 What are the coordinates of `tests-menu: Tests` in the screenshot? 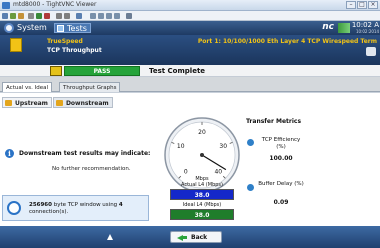 It's located at (72, 28).